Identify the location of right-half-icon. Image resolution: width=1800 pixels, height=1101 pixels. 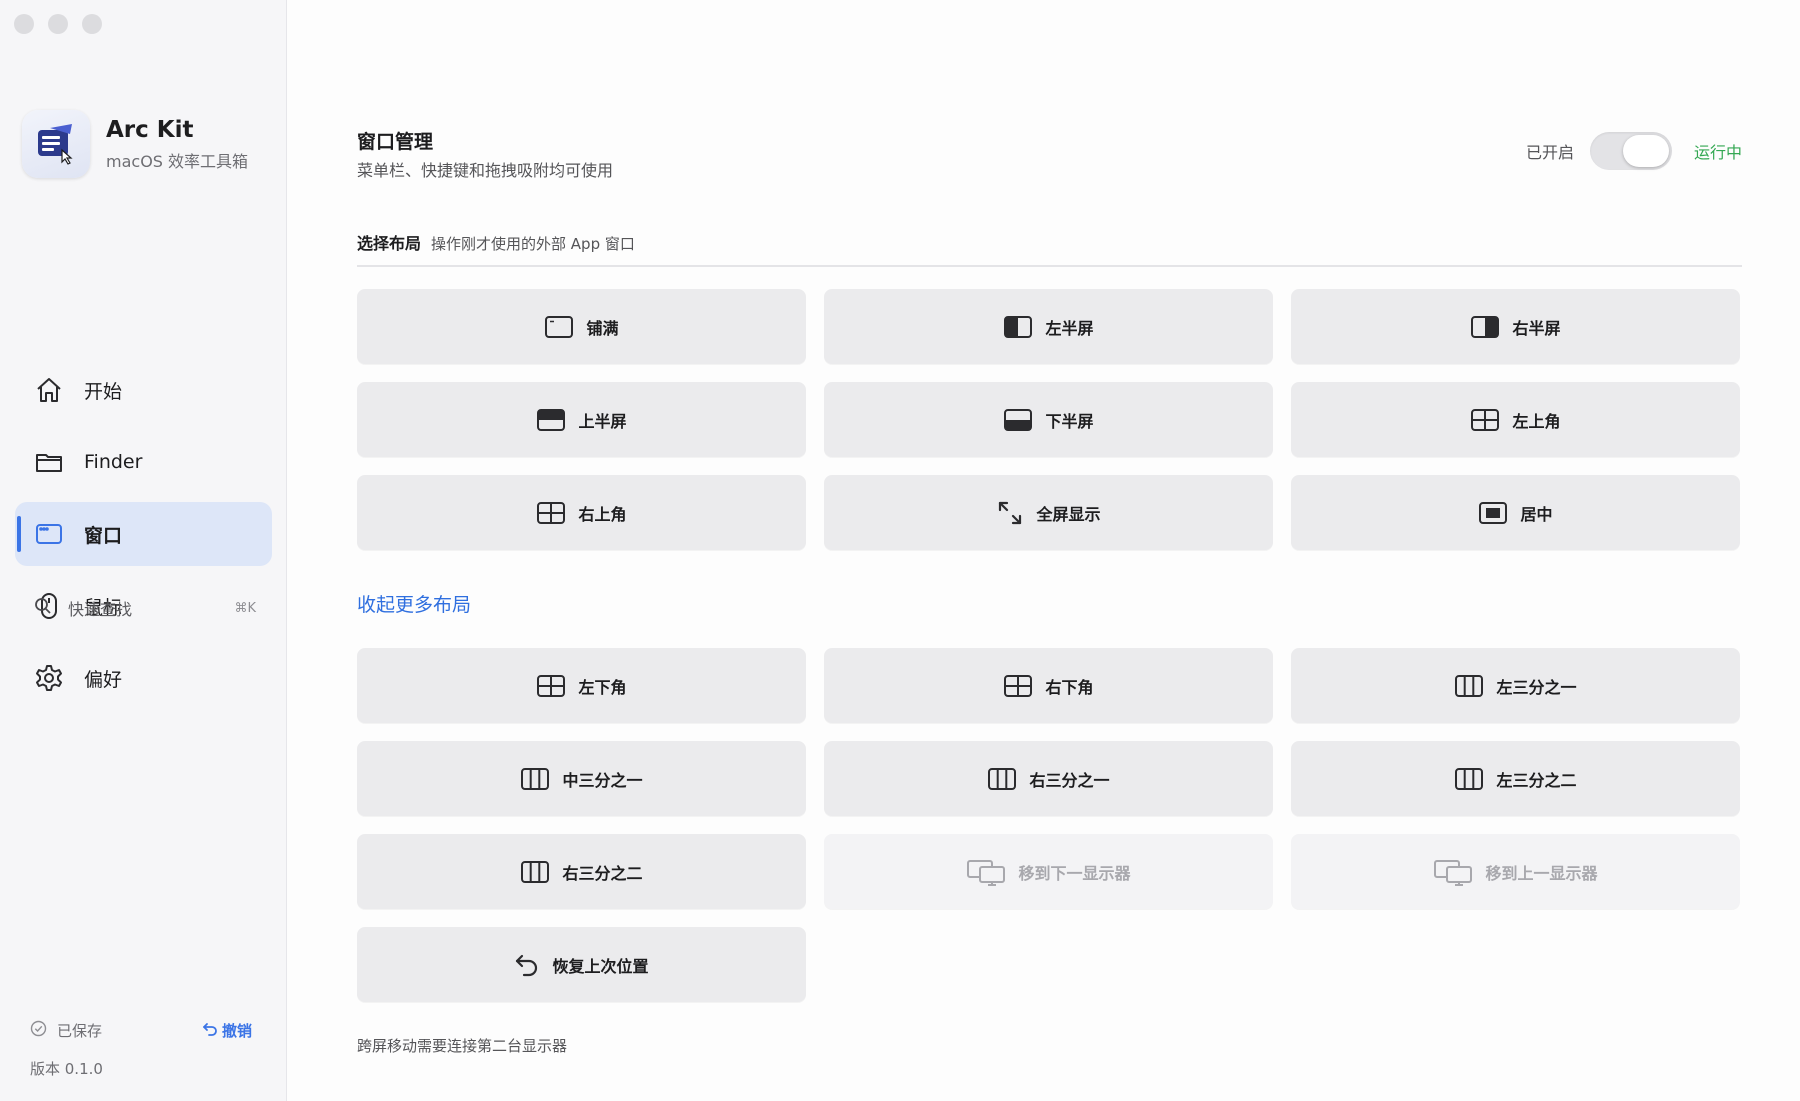
(1485, 327).